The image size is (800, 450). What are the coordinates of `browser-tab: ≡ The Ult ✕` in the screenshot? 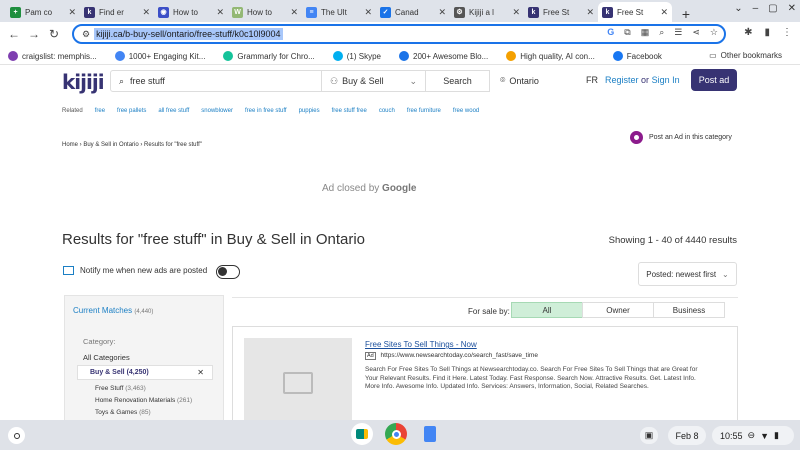 It's located at (339, 12).